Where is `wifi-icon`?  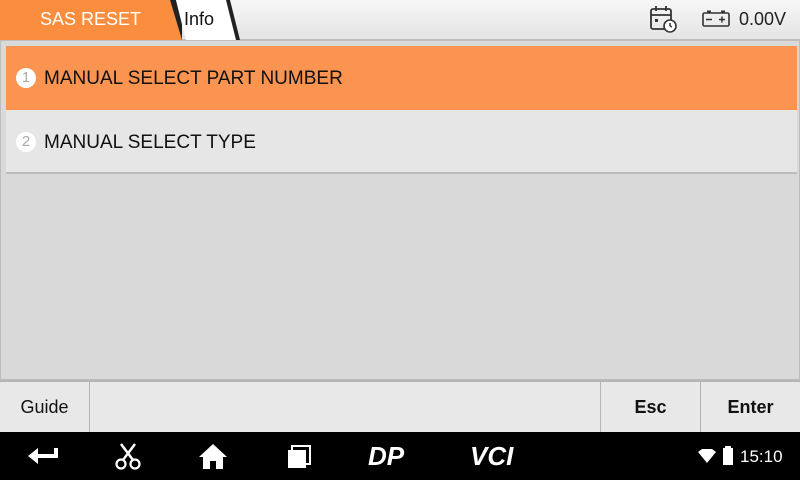 wifi-icon is located at coordinates (707, 456).